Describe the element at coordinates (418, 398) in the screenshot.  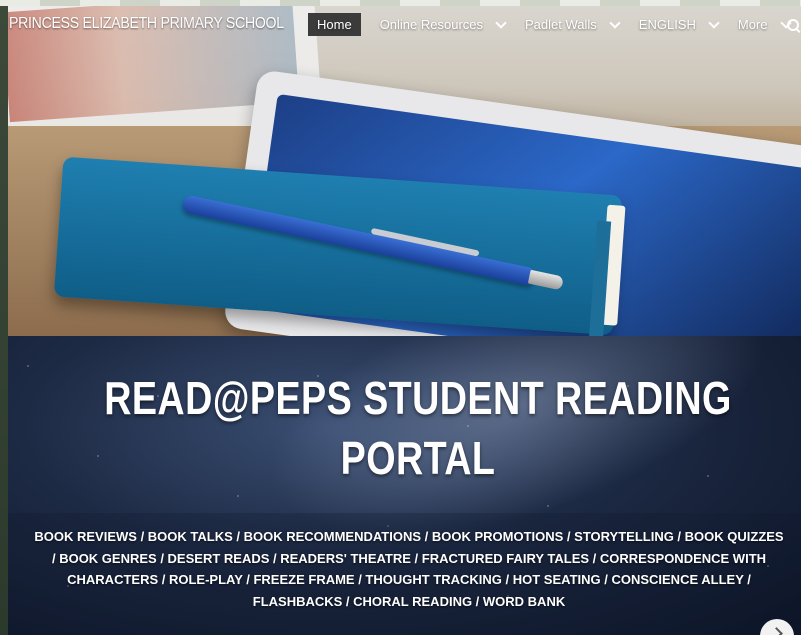
I see `banner-title-line1: READ@PEPS STUDENT READING` at that location.